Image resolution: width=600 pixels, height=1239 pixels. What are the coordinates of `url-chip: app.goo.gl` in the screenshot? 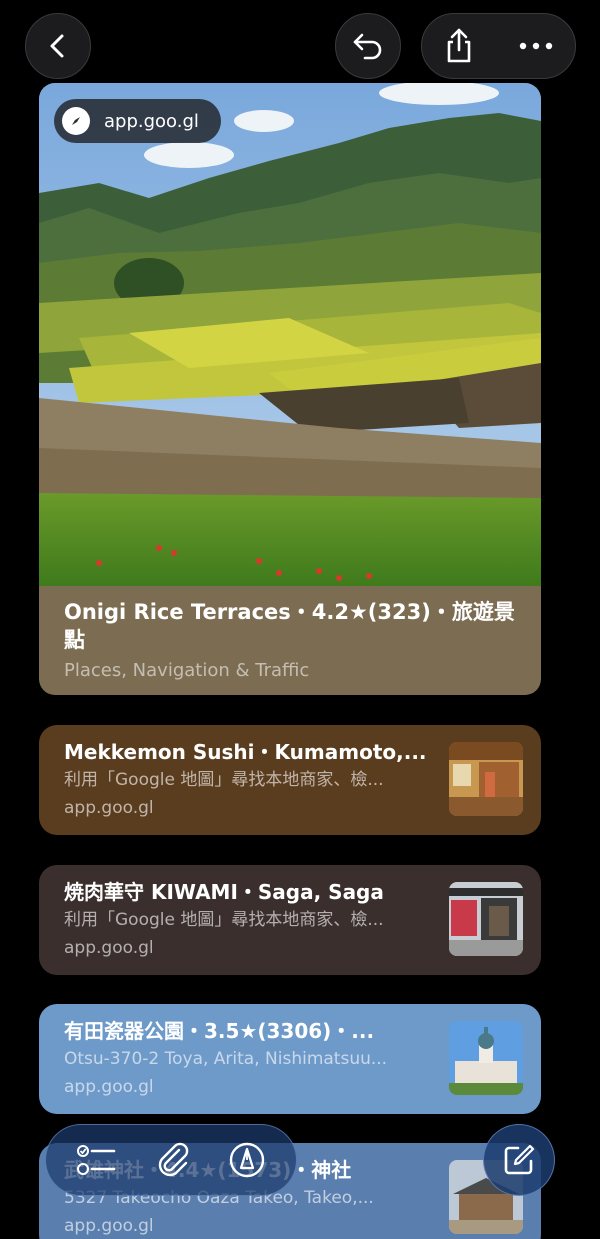 It's located at (137, 121).